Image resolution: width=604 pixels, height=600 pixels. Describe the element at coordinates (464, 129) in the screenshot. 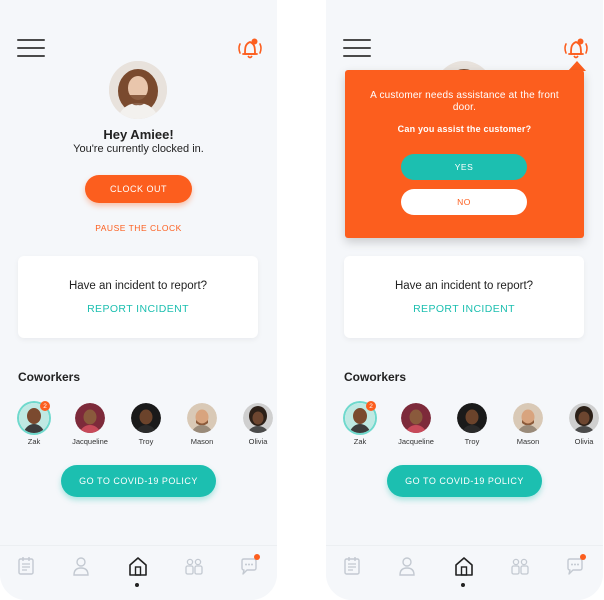

I see `alert-question: Can you assist the customer?` at that location.